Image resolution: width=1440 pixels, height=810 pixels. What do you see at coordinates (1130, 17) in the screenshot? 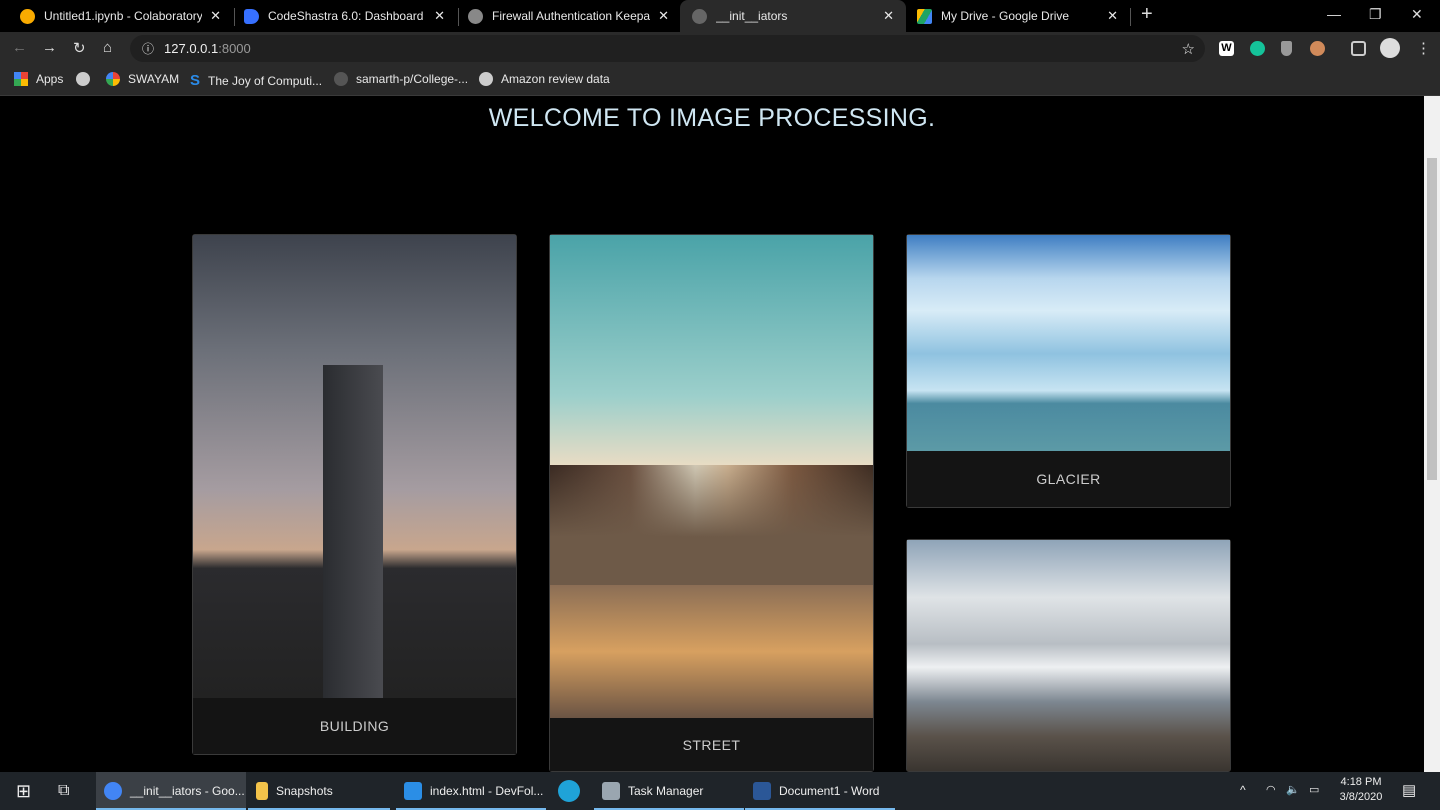
I see `tab-divider` at bounding box center [1130, 17].